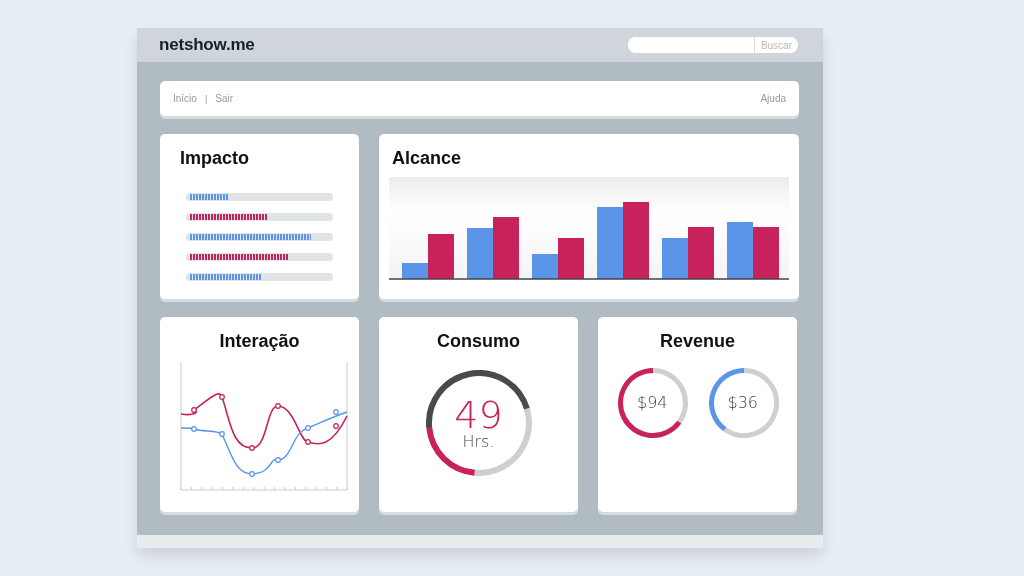  I want to click on gauge-track, so click(751, 403).